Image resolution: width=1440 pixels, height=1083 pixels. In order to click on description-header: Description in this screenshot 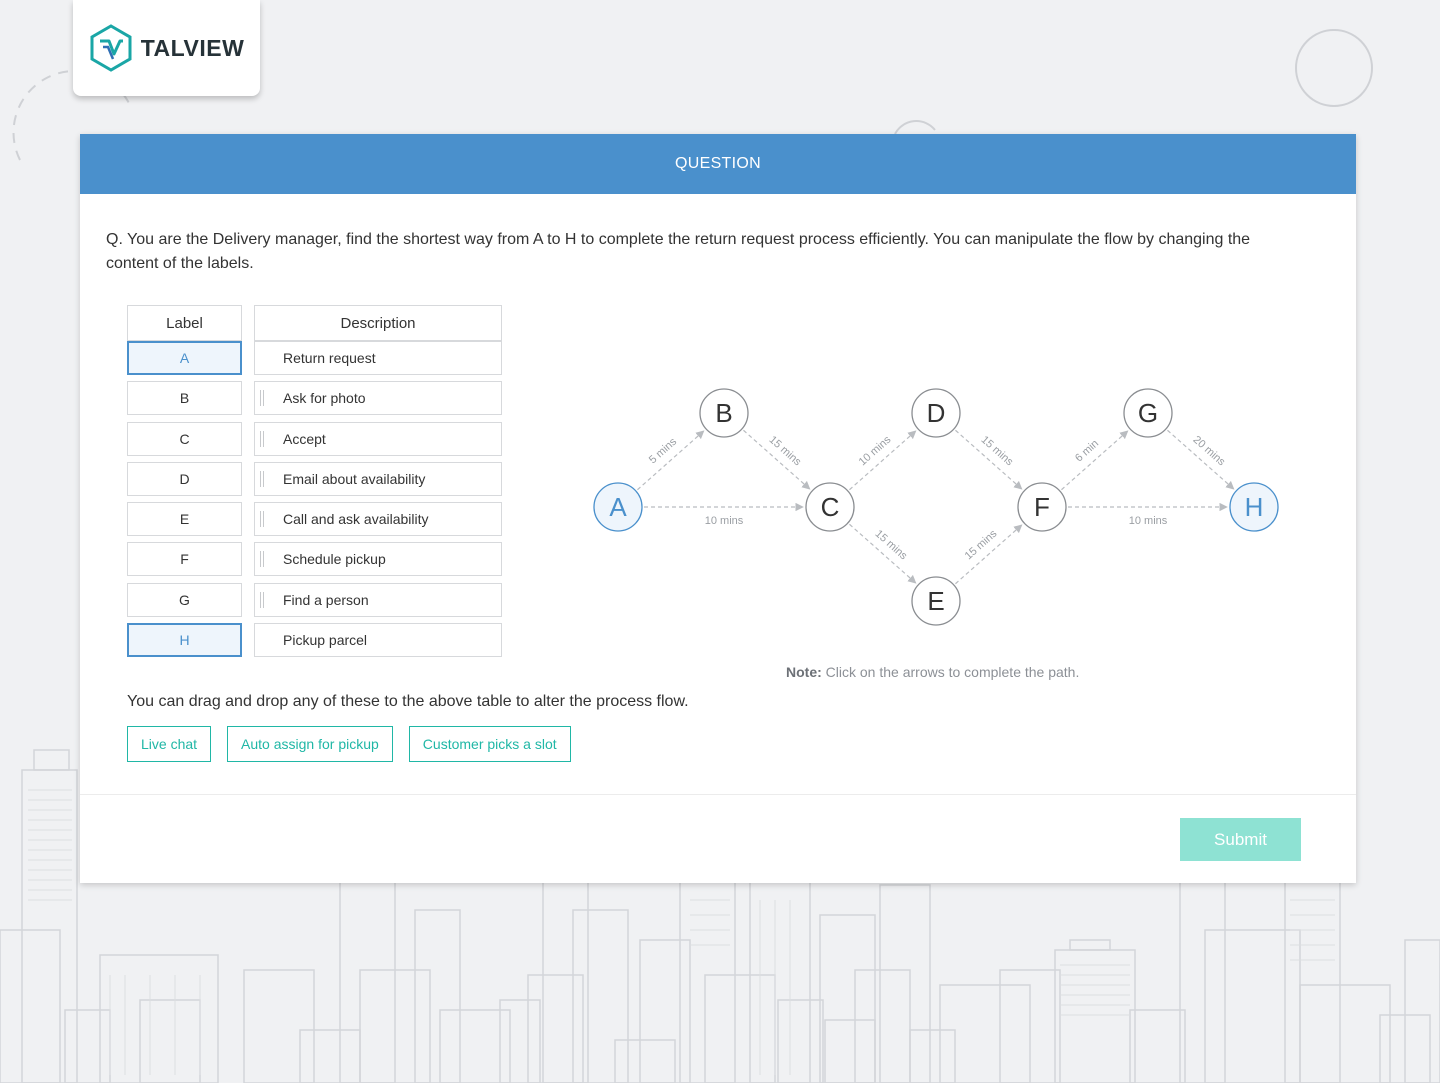, I will do `click(378, 323)`.